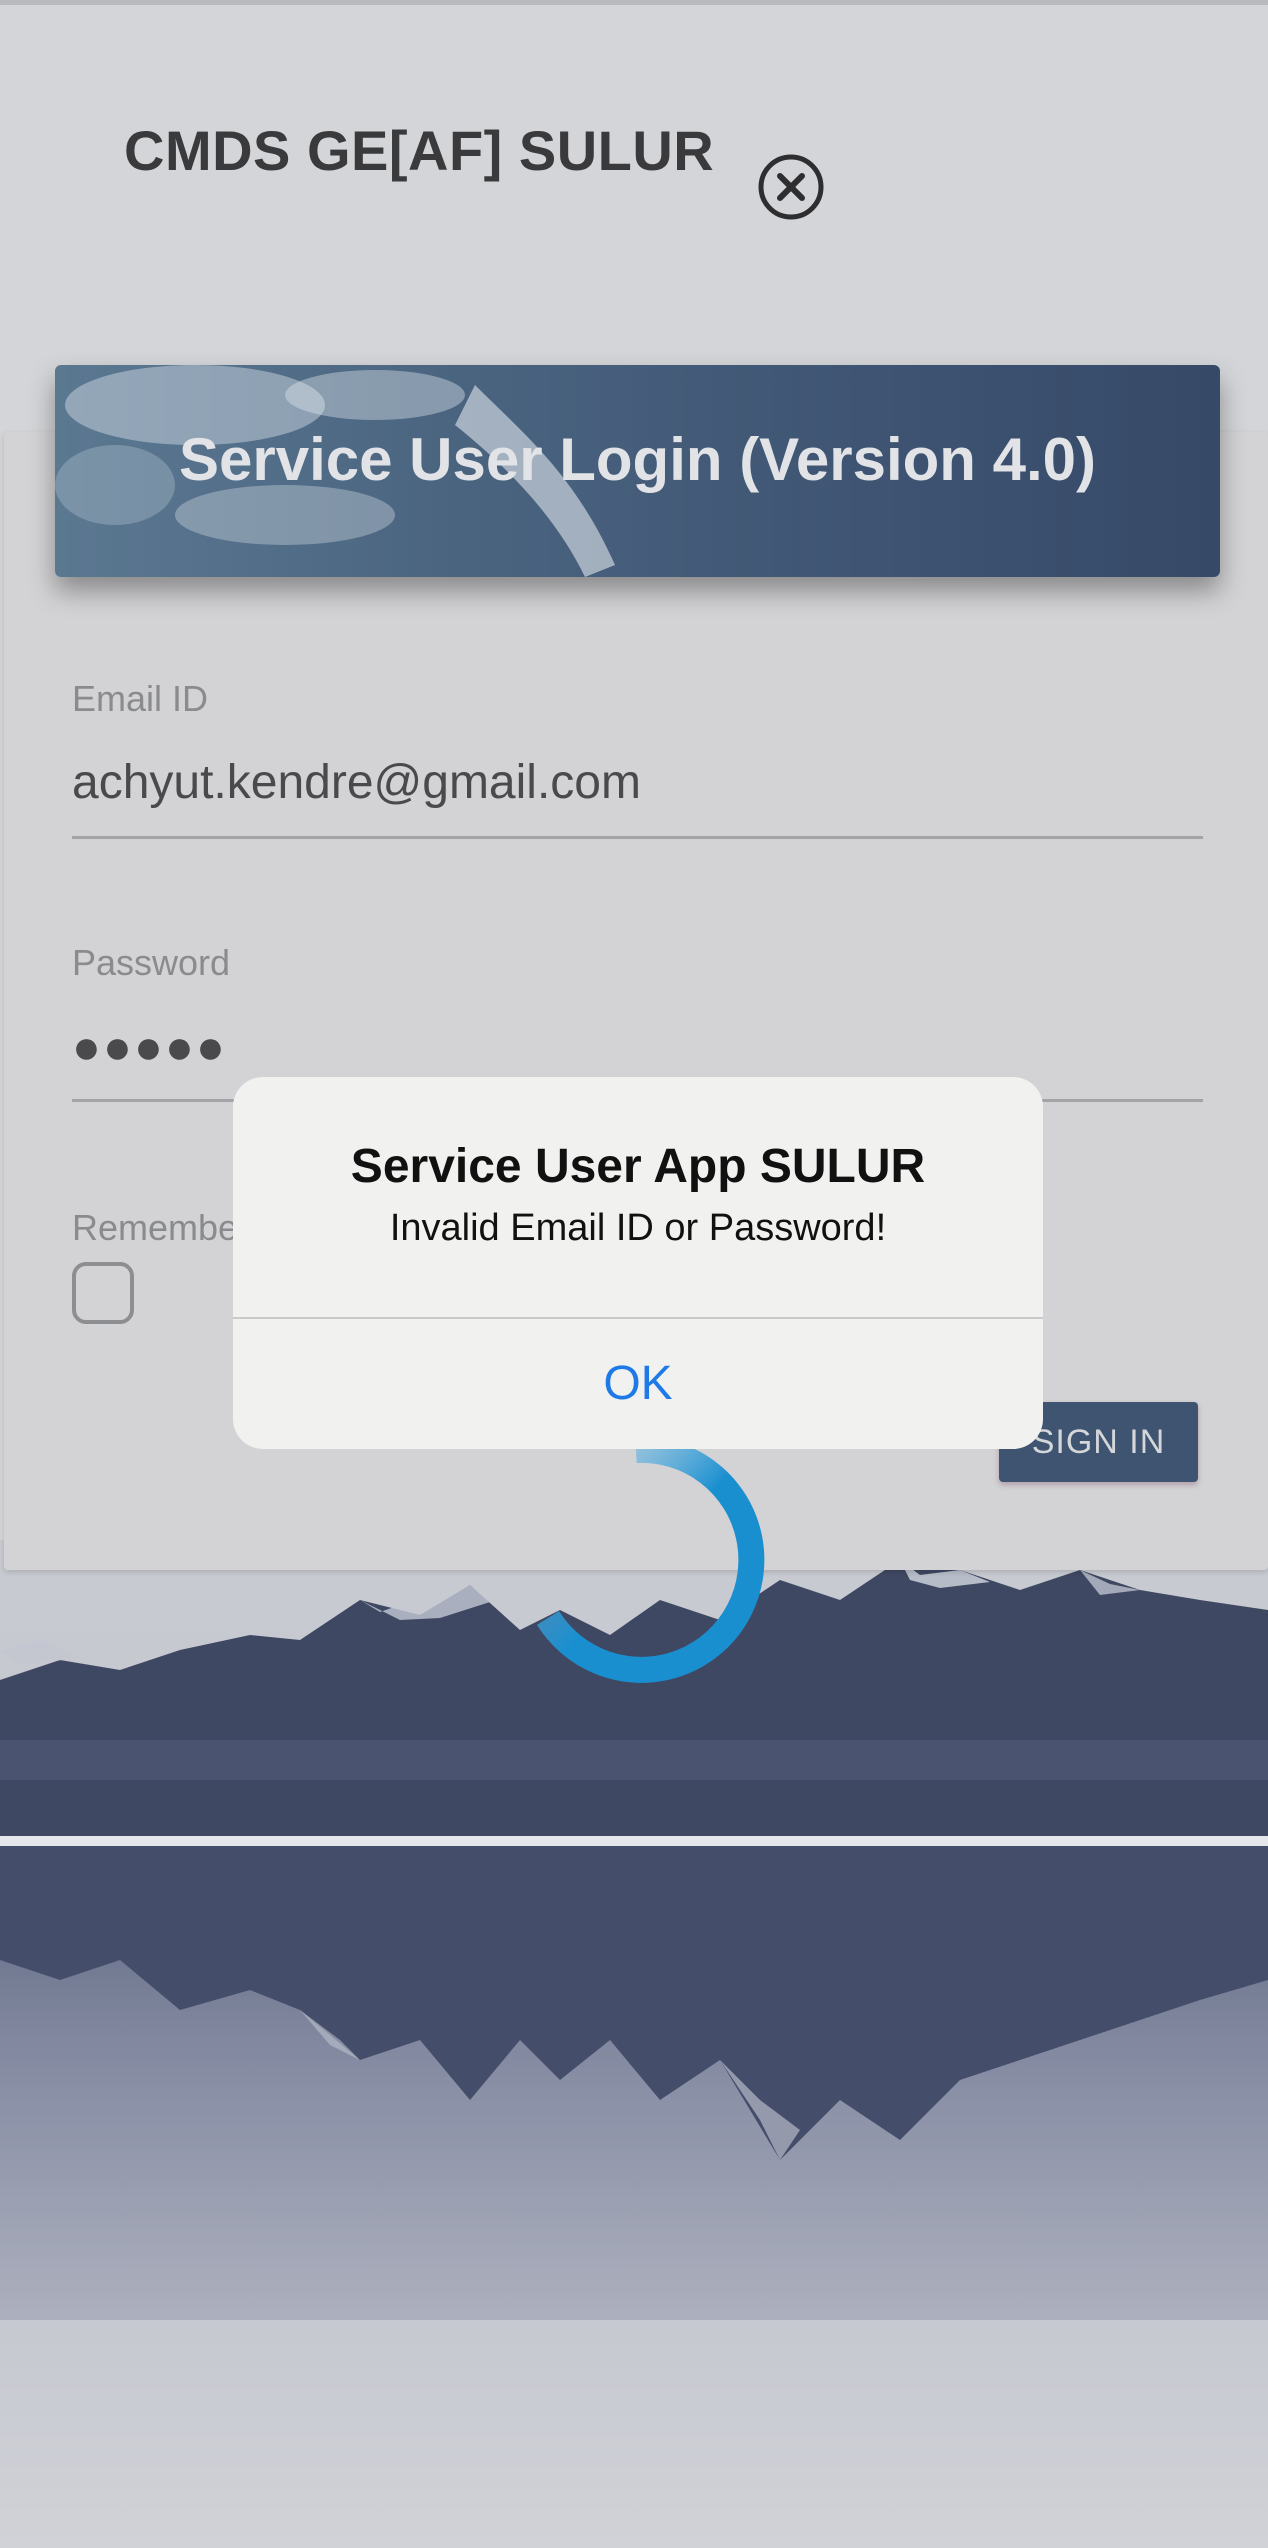 The width and height of the screenshot is (1268, 2548). I want to click on email-field: achyut.kendre@gmail.com, so click(356, 782).